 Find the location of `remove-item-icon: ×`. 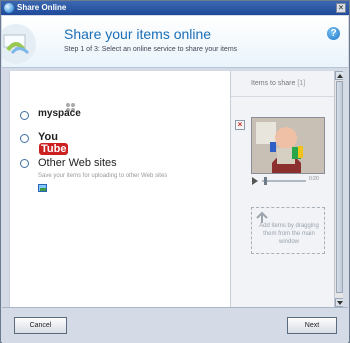

remove-item-icon: × is located at coordinates (240, 125).